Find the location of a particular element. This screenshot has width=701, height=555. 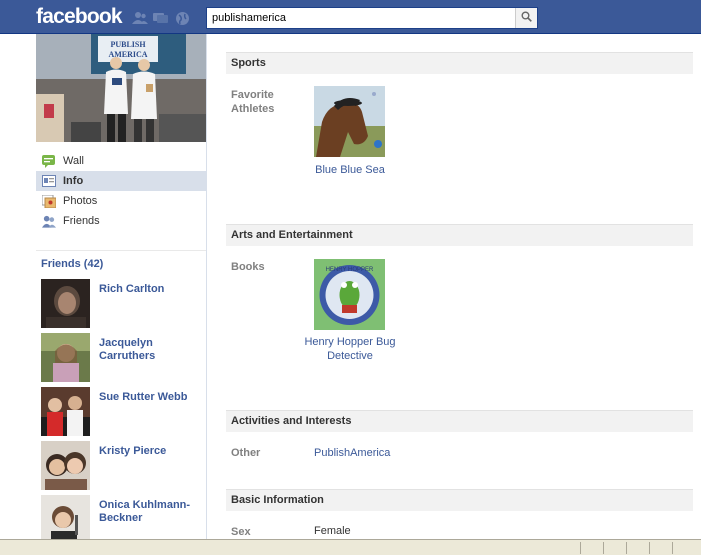

profile-nav: Wall Info Photos Friends is located at coordinates (121, 191).